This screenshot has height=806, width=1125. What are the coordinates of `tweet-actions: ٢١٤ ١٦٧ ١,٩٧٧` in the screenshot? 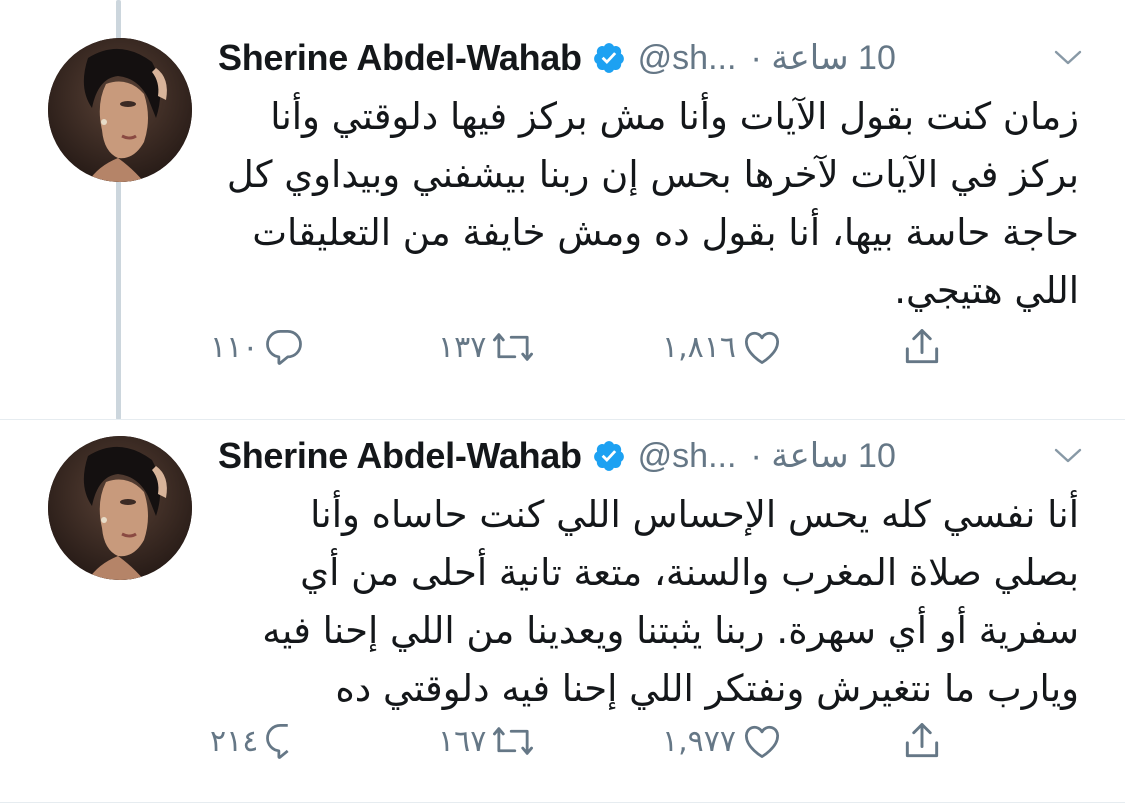 It's located at (590, 741).